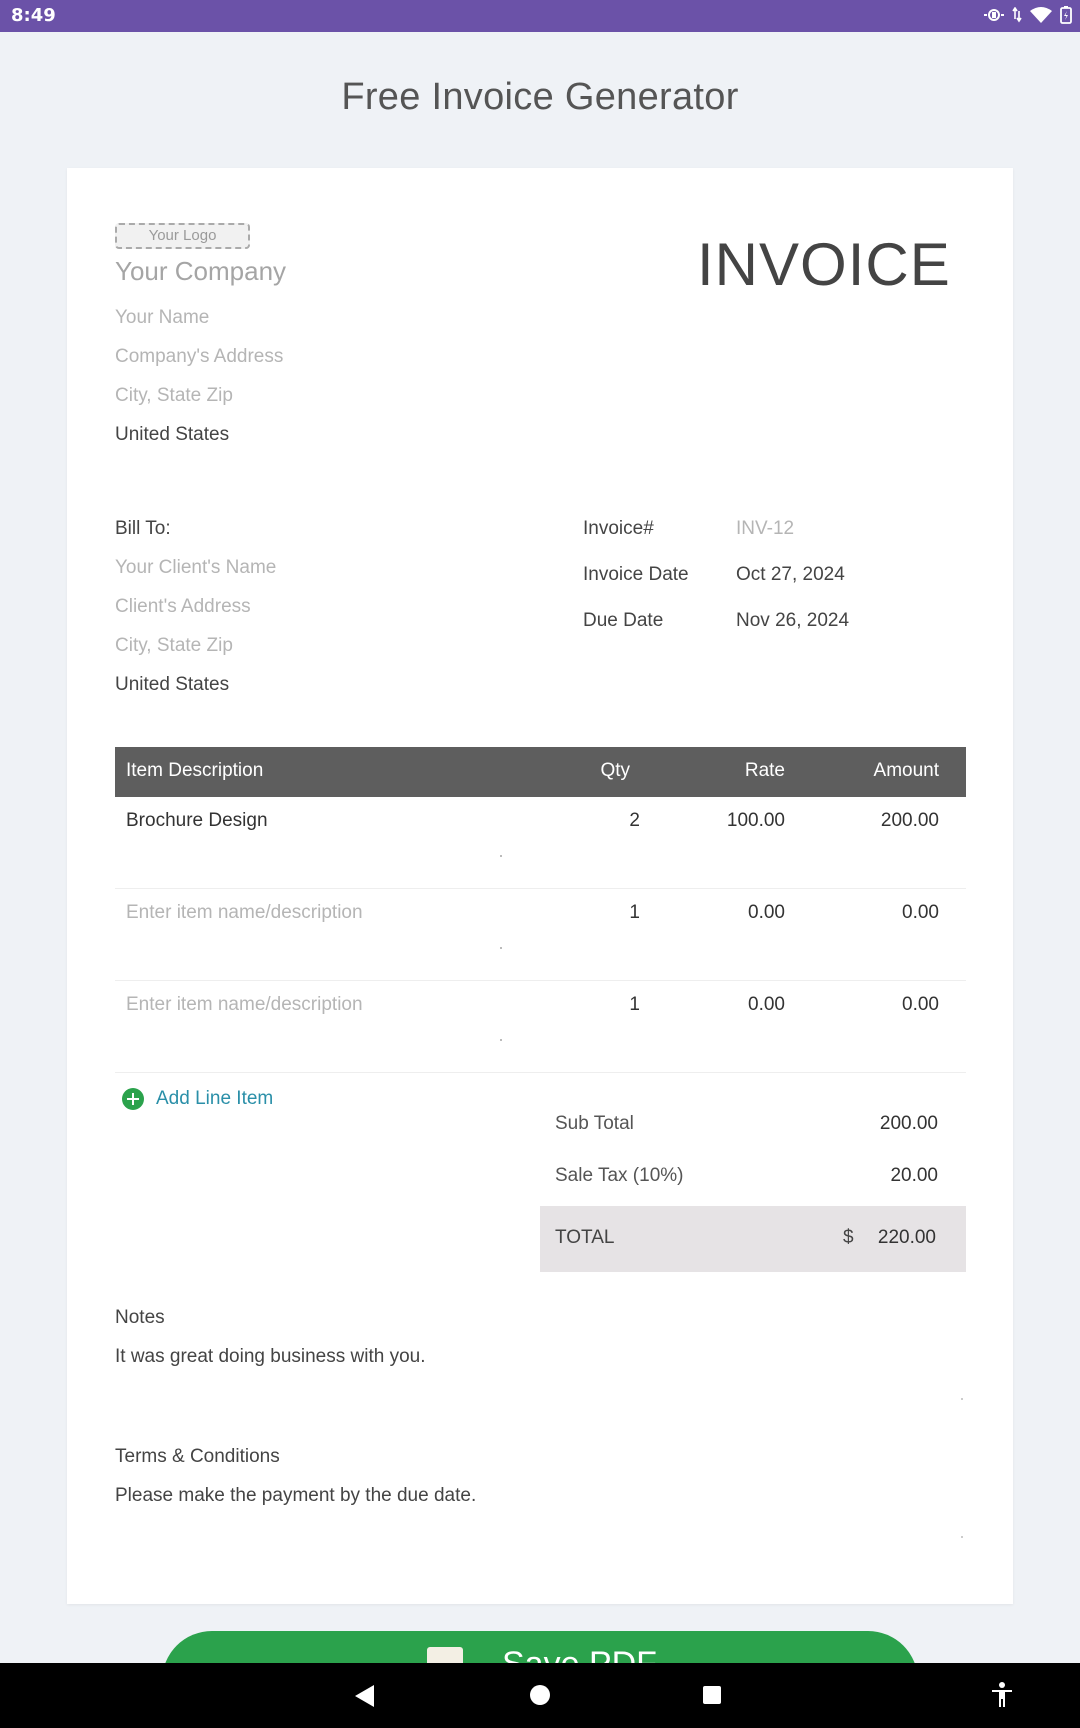 This screenshot has width=1080, height=1728. Describe the element at coordinates (143, 528) in the screenshot. I see `bill-to-label: Bill To:` at that location.